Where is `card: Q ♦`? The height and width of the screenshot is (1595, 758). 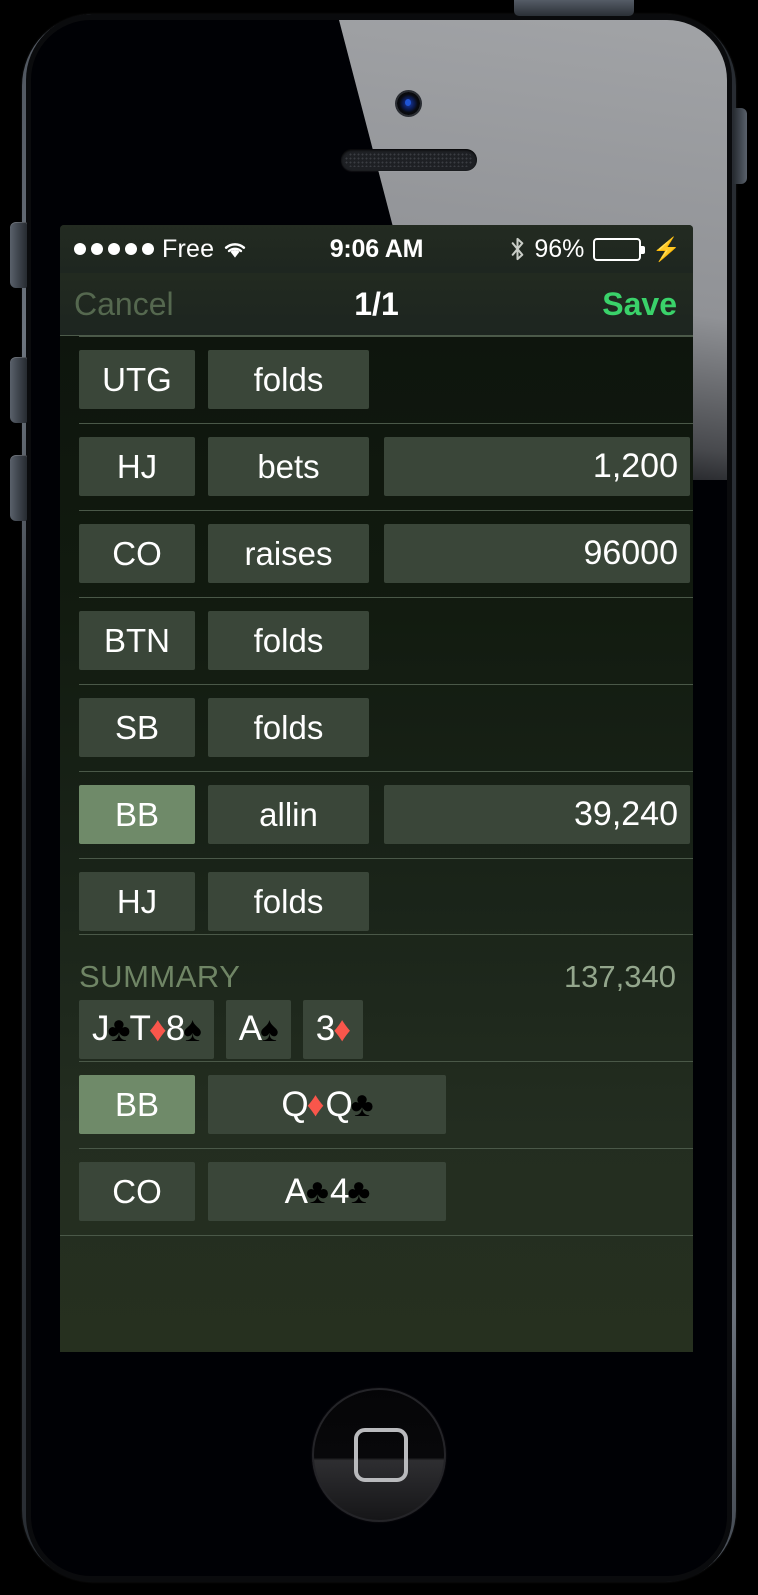
card: Q ♦ is located at coordinates (303, 1104).